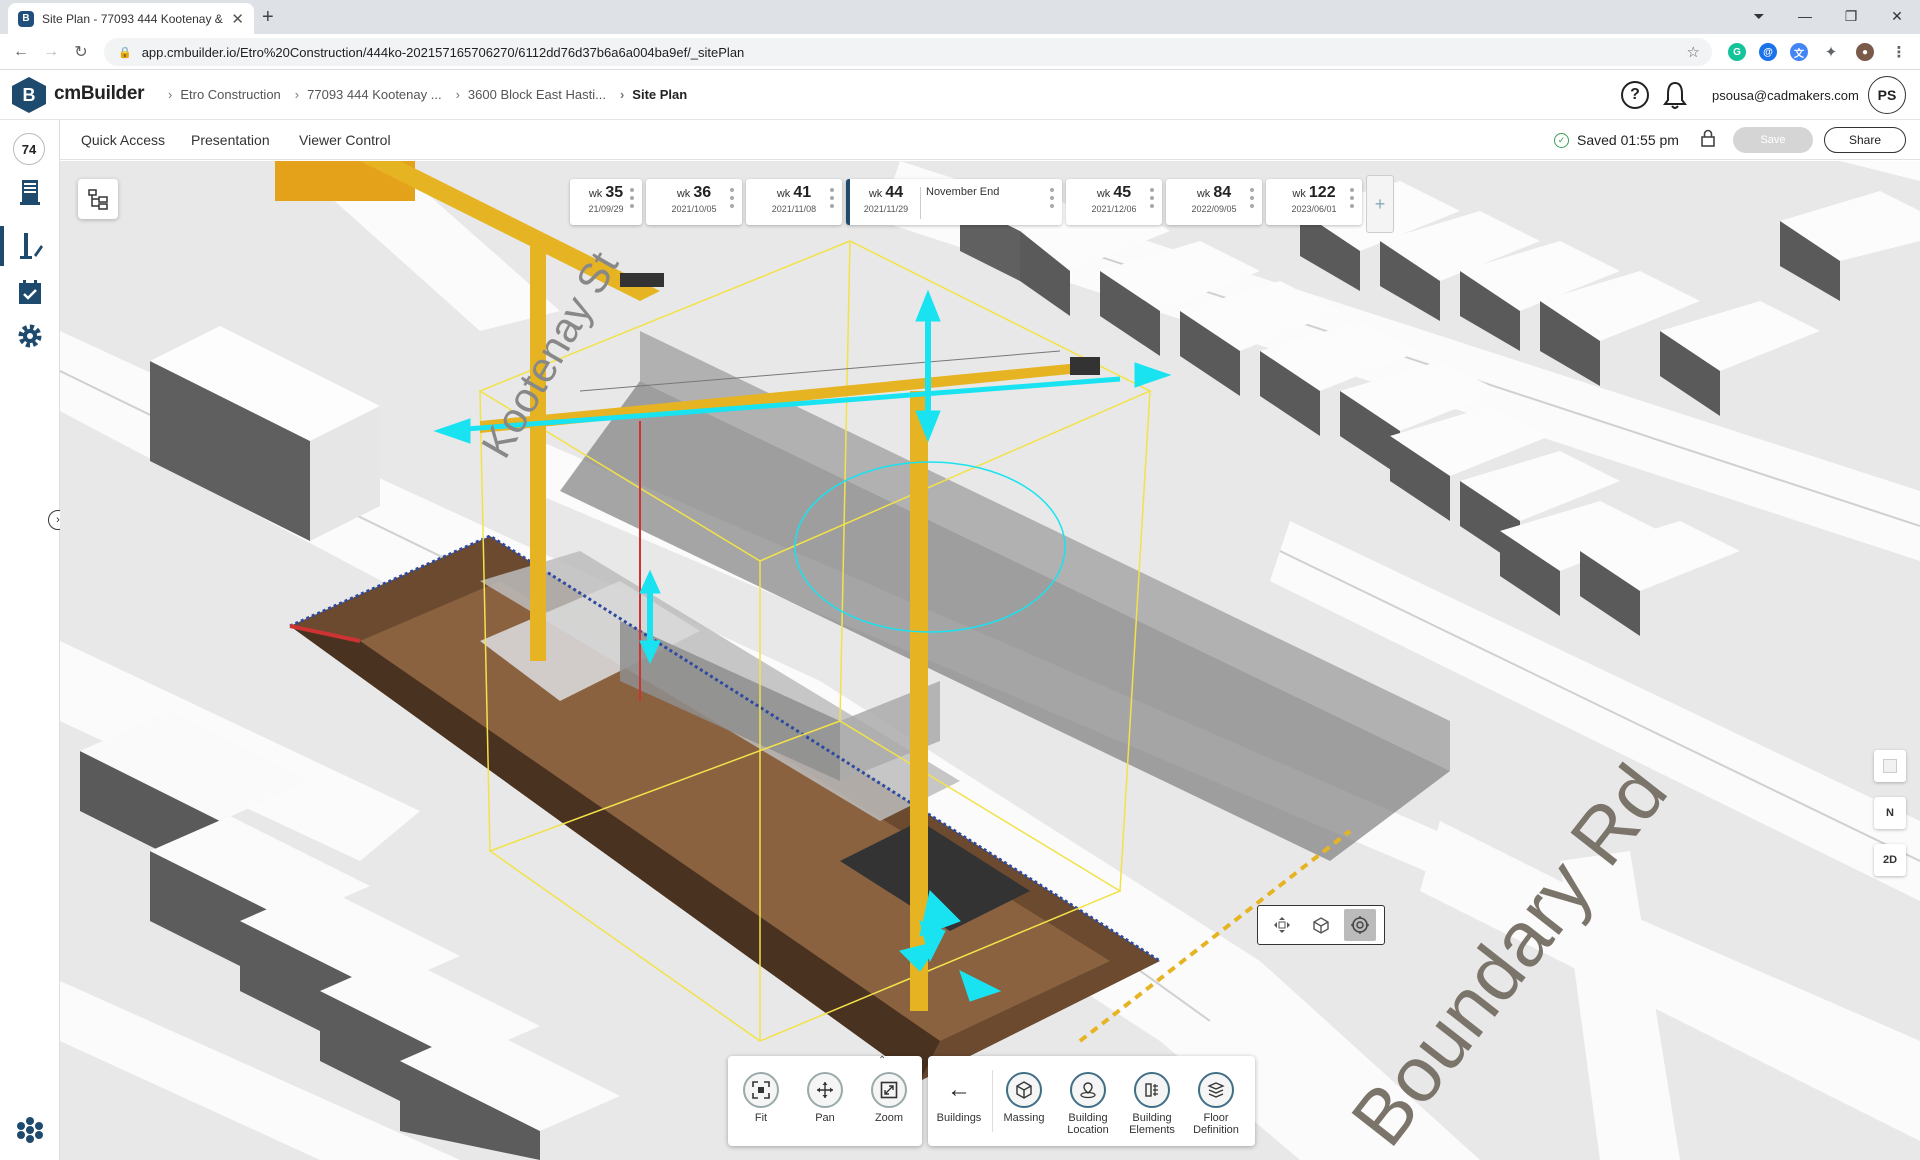 The image size is (1920, 1160). I want to click on breadcrumb-current: › Site Plan, so click(653, 94).